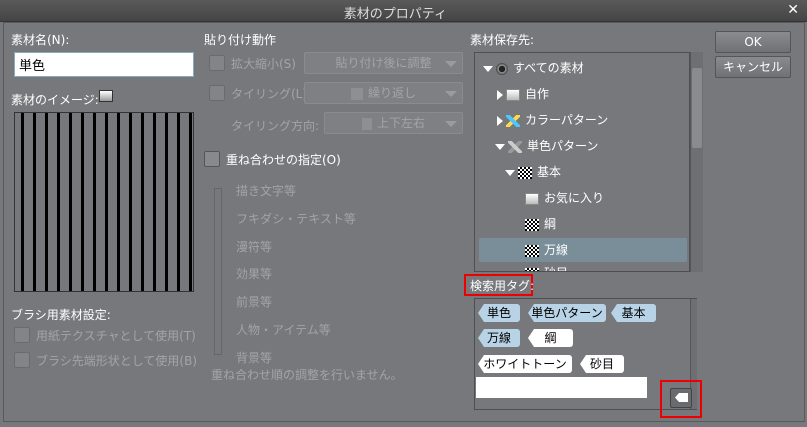  What do you see at coordinates (283, 330) in the screenshot?
I see `overlay-item: 人物・アイテム等` at bounding box center [283, 330].